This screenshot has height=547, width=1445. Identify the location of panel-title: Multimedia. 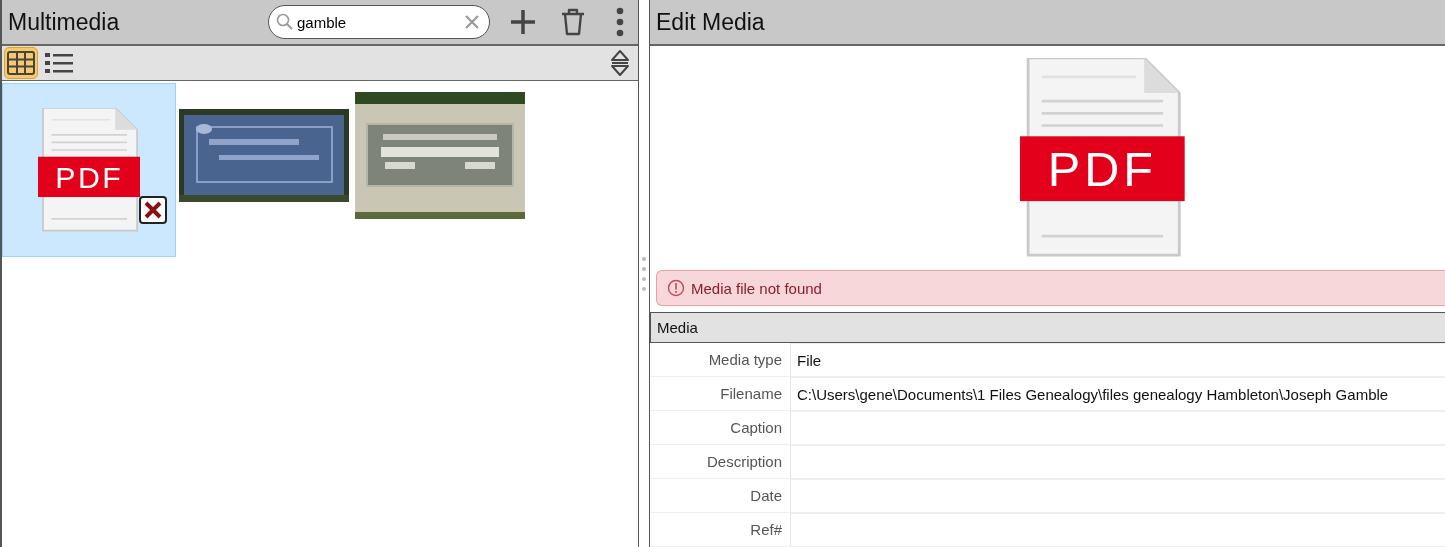
(64, 22).